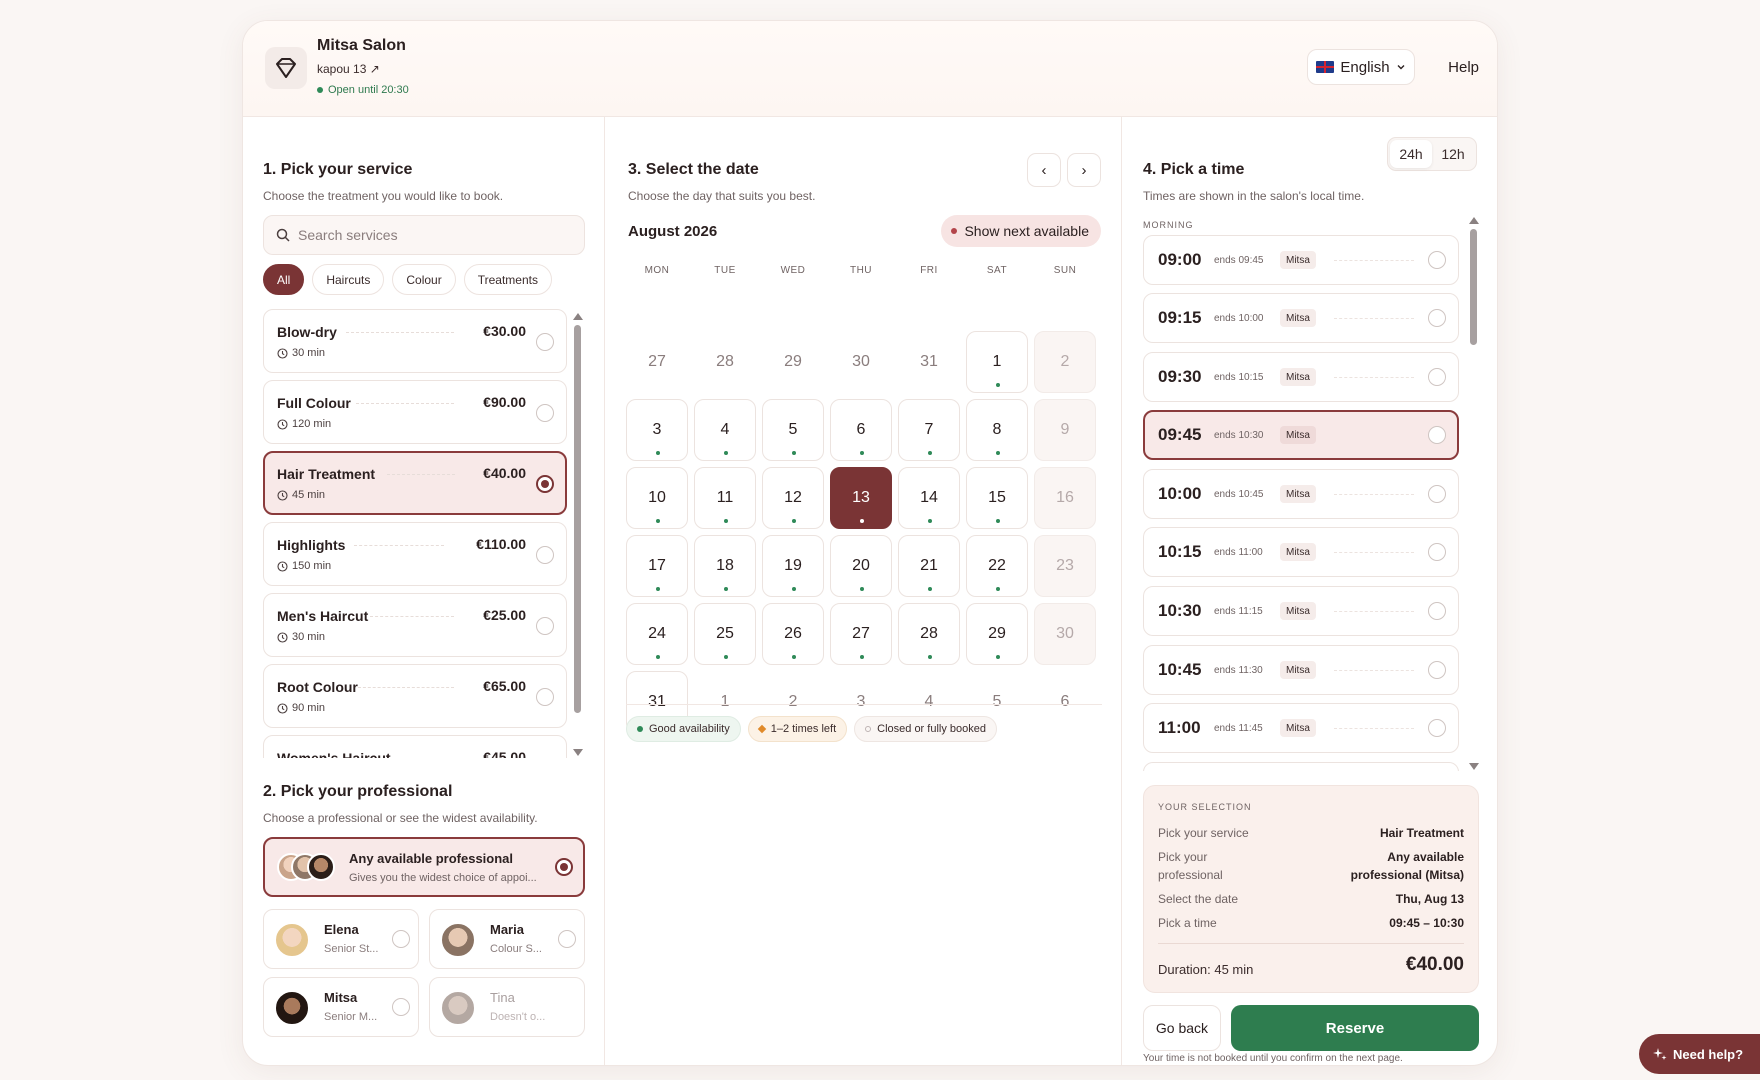 This screenshot has width=1760, height=1080. What do you see at coordinates (1463, 67) in the screenshot?
I see `help-link: Help` at bounding box center [1463, 67].